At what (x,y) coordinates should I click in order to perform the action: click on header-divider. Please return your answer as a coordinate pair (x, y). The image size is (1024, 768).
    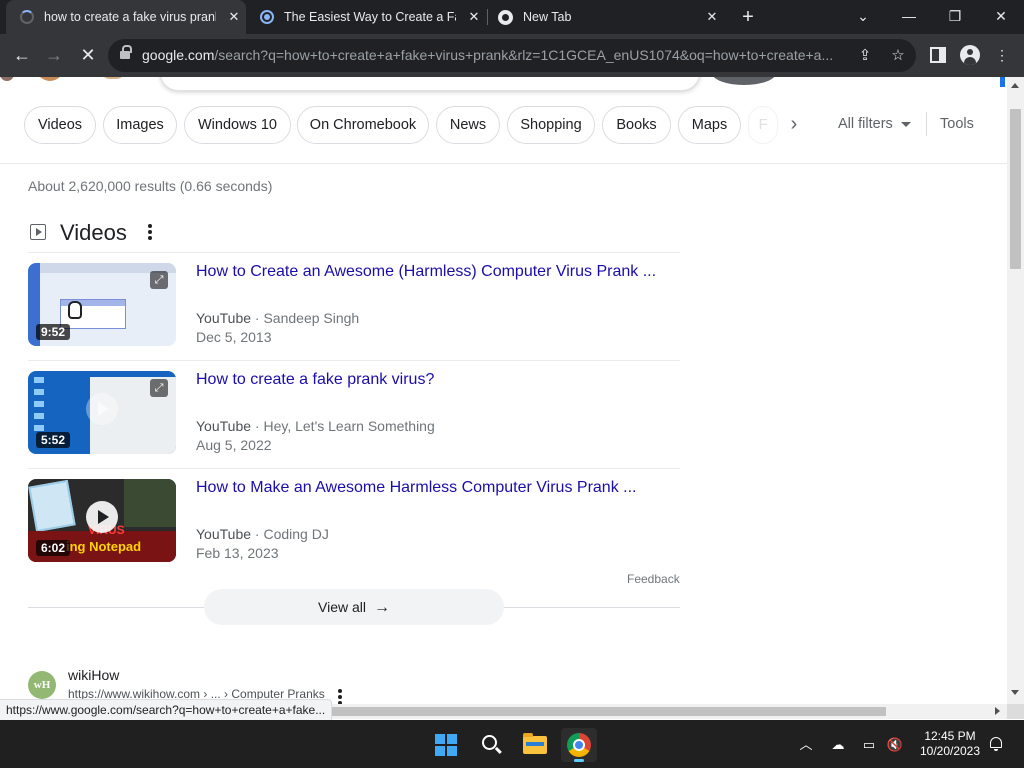
    Looking at the image, I should click on (503, 163).